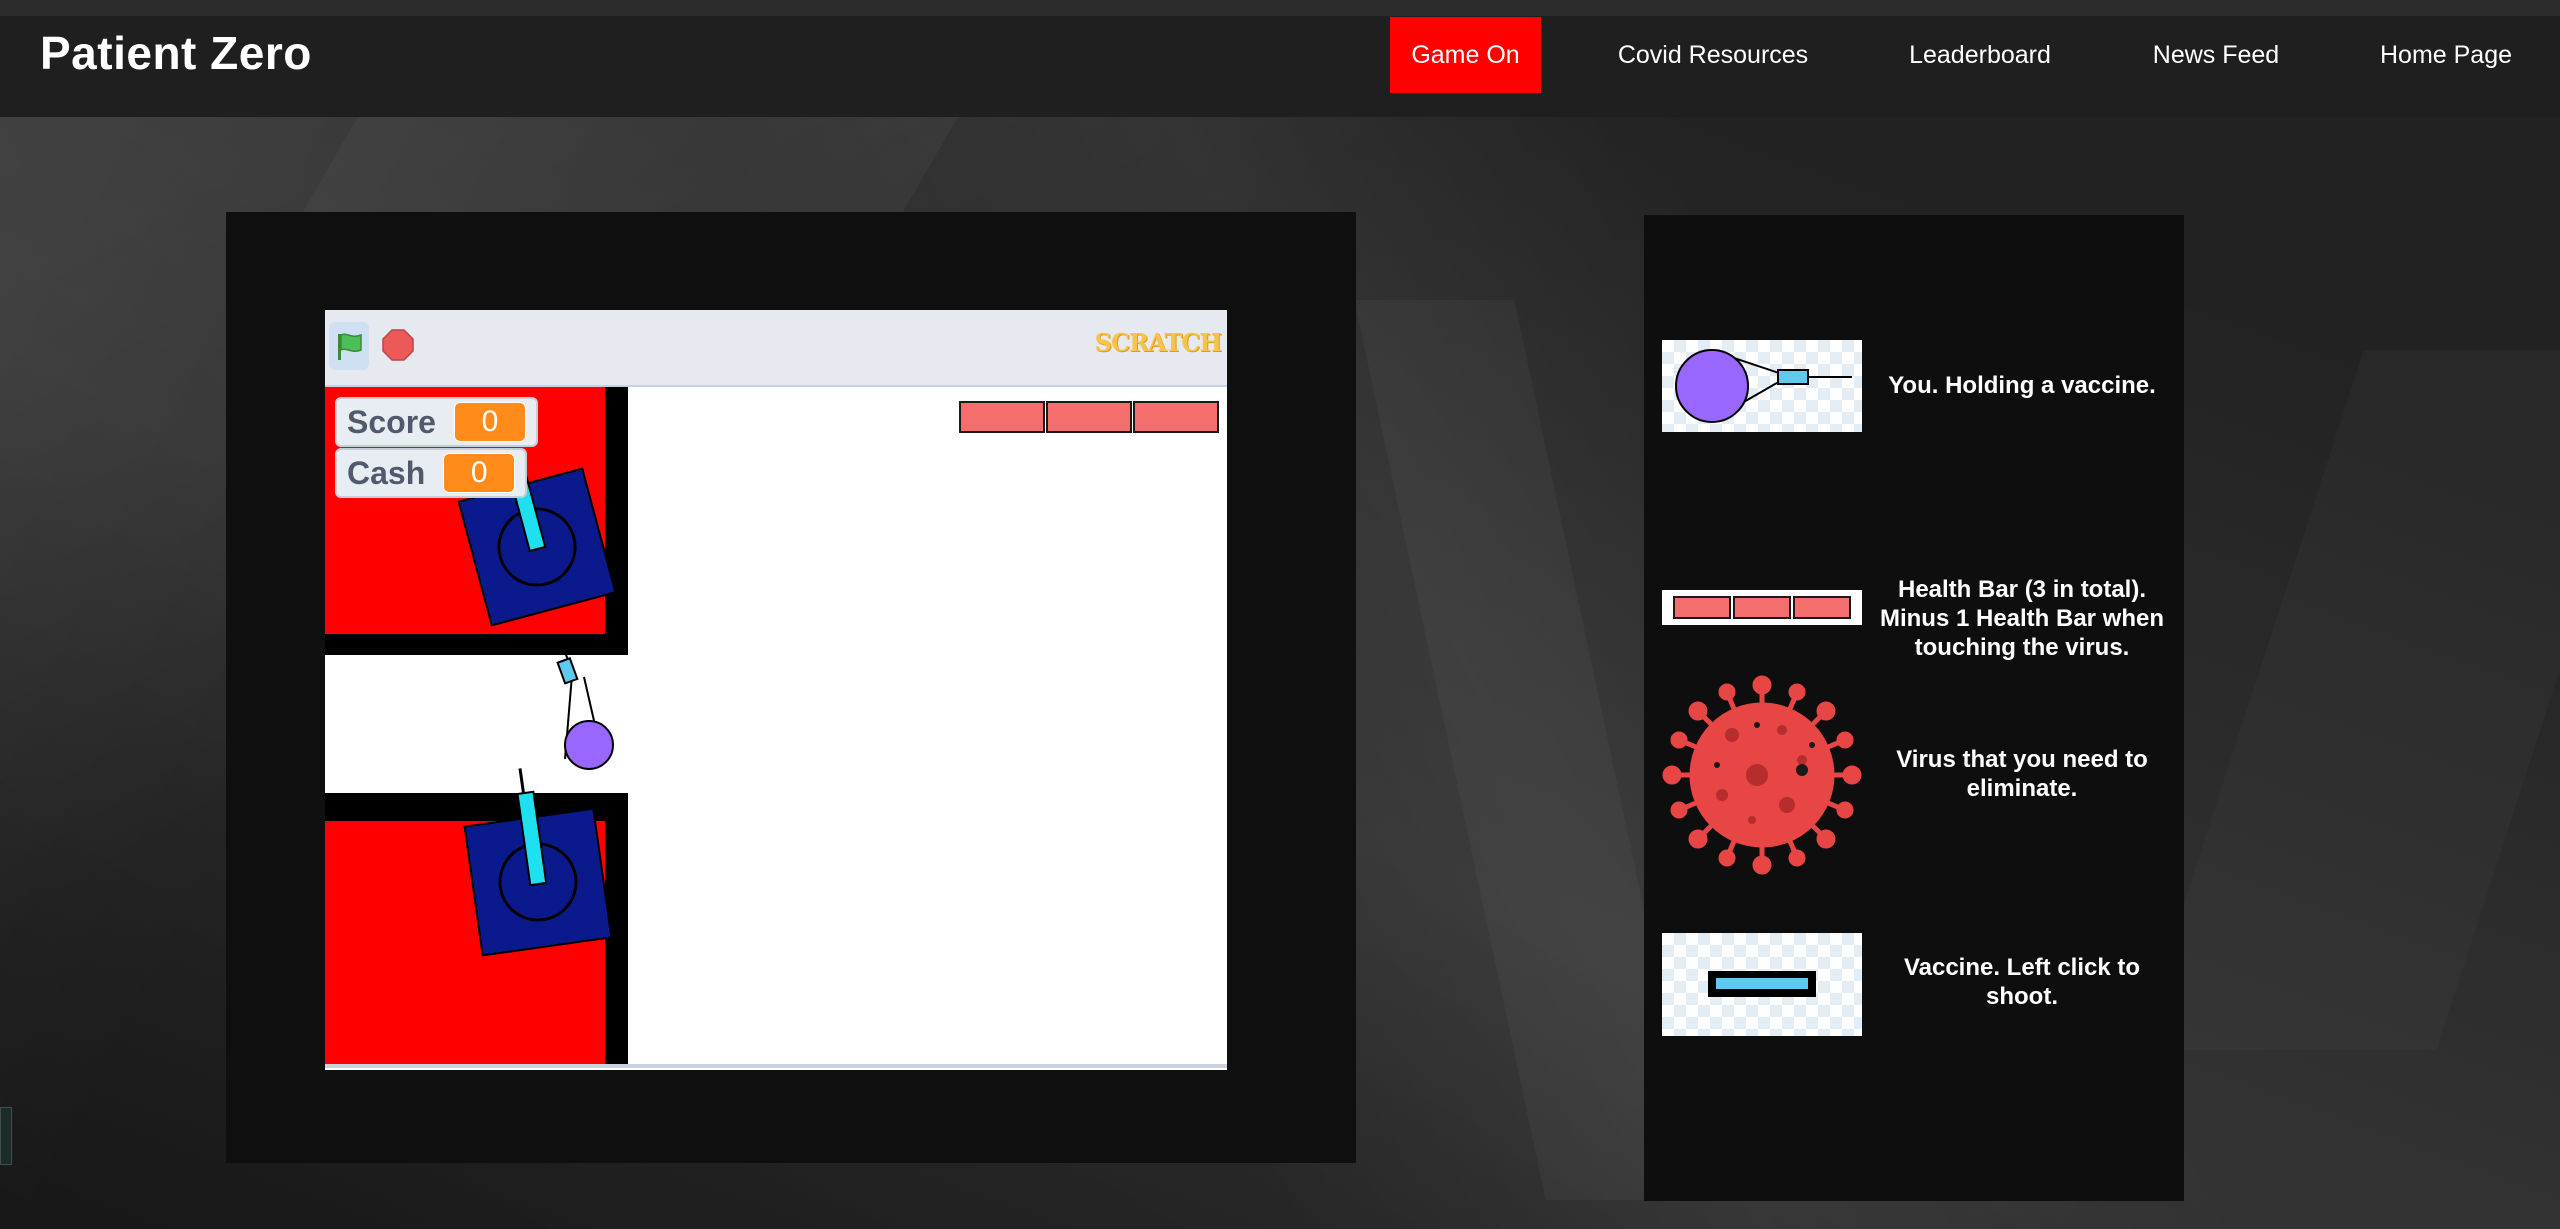 Image resolution: width=2560 pixels, height=1229 pixels. What do you see at coordinates (391, 421) in the screenshot?
I see `score-label: Score` at bounding box center [391, 421].